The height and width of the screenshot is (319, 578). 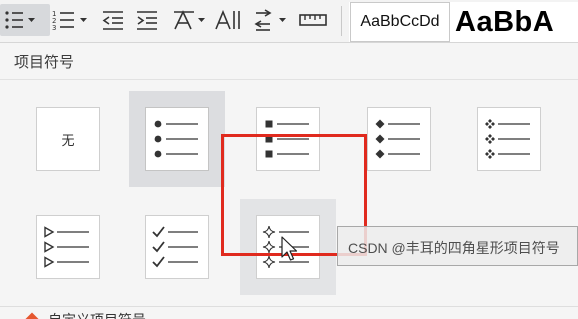 I want to click on increase-indent-button, so click(x=147, y=20).